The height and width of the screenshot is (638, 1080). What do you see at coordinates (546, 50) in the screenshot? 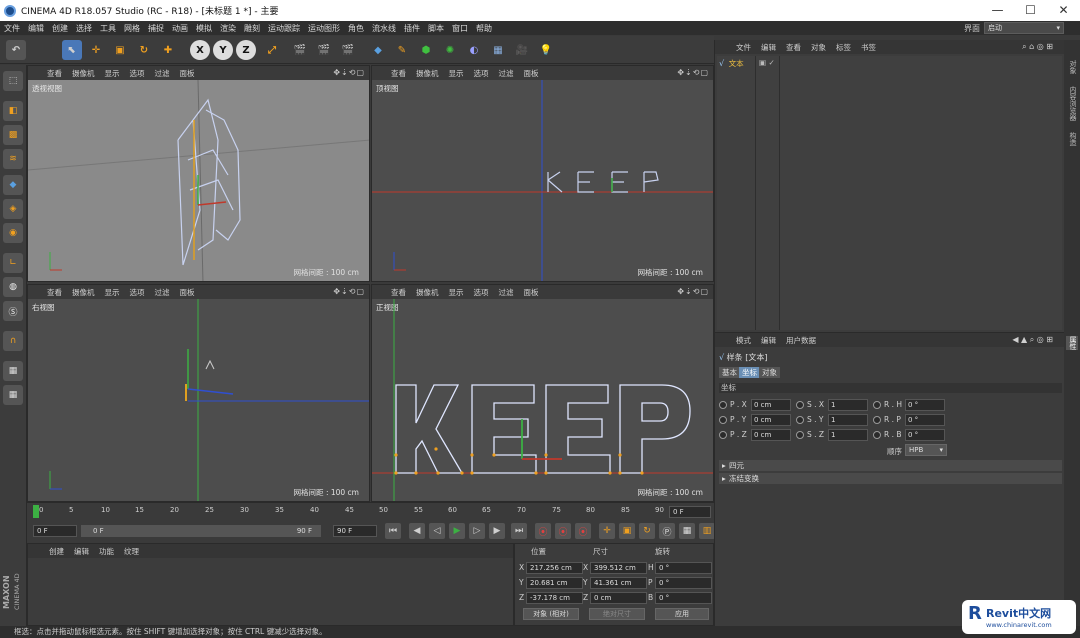
I see `light-object-button: 💡` at bounding box center [546, 50].